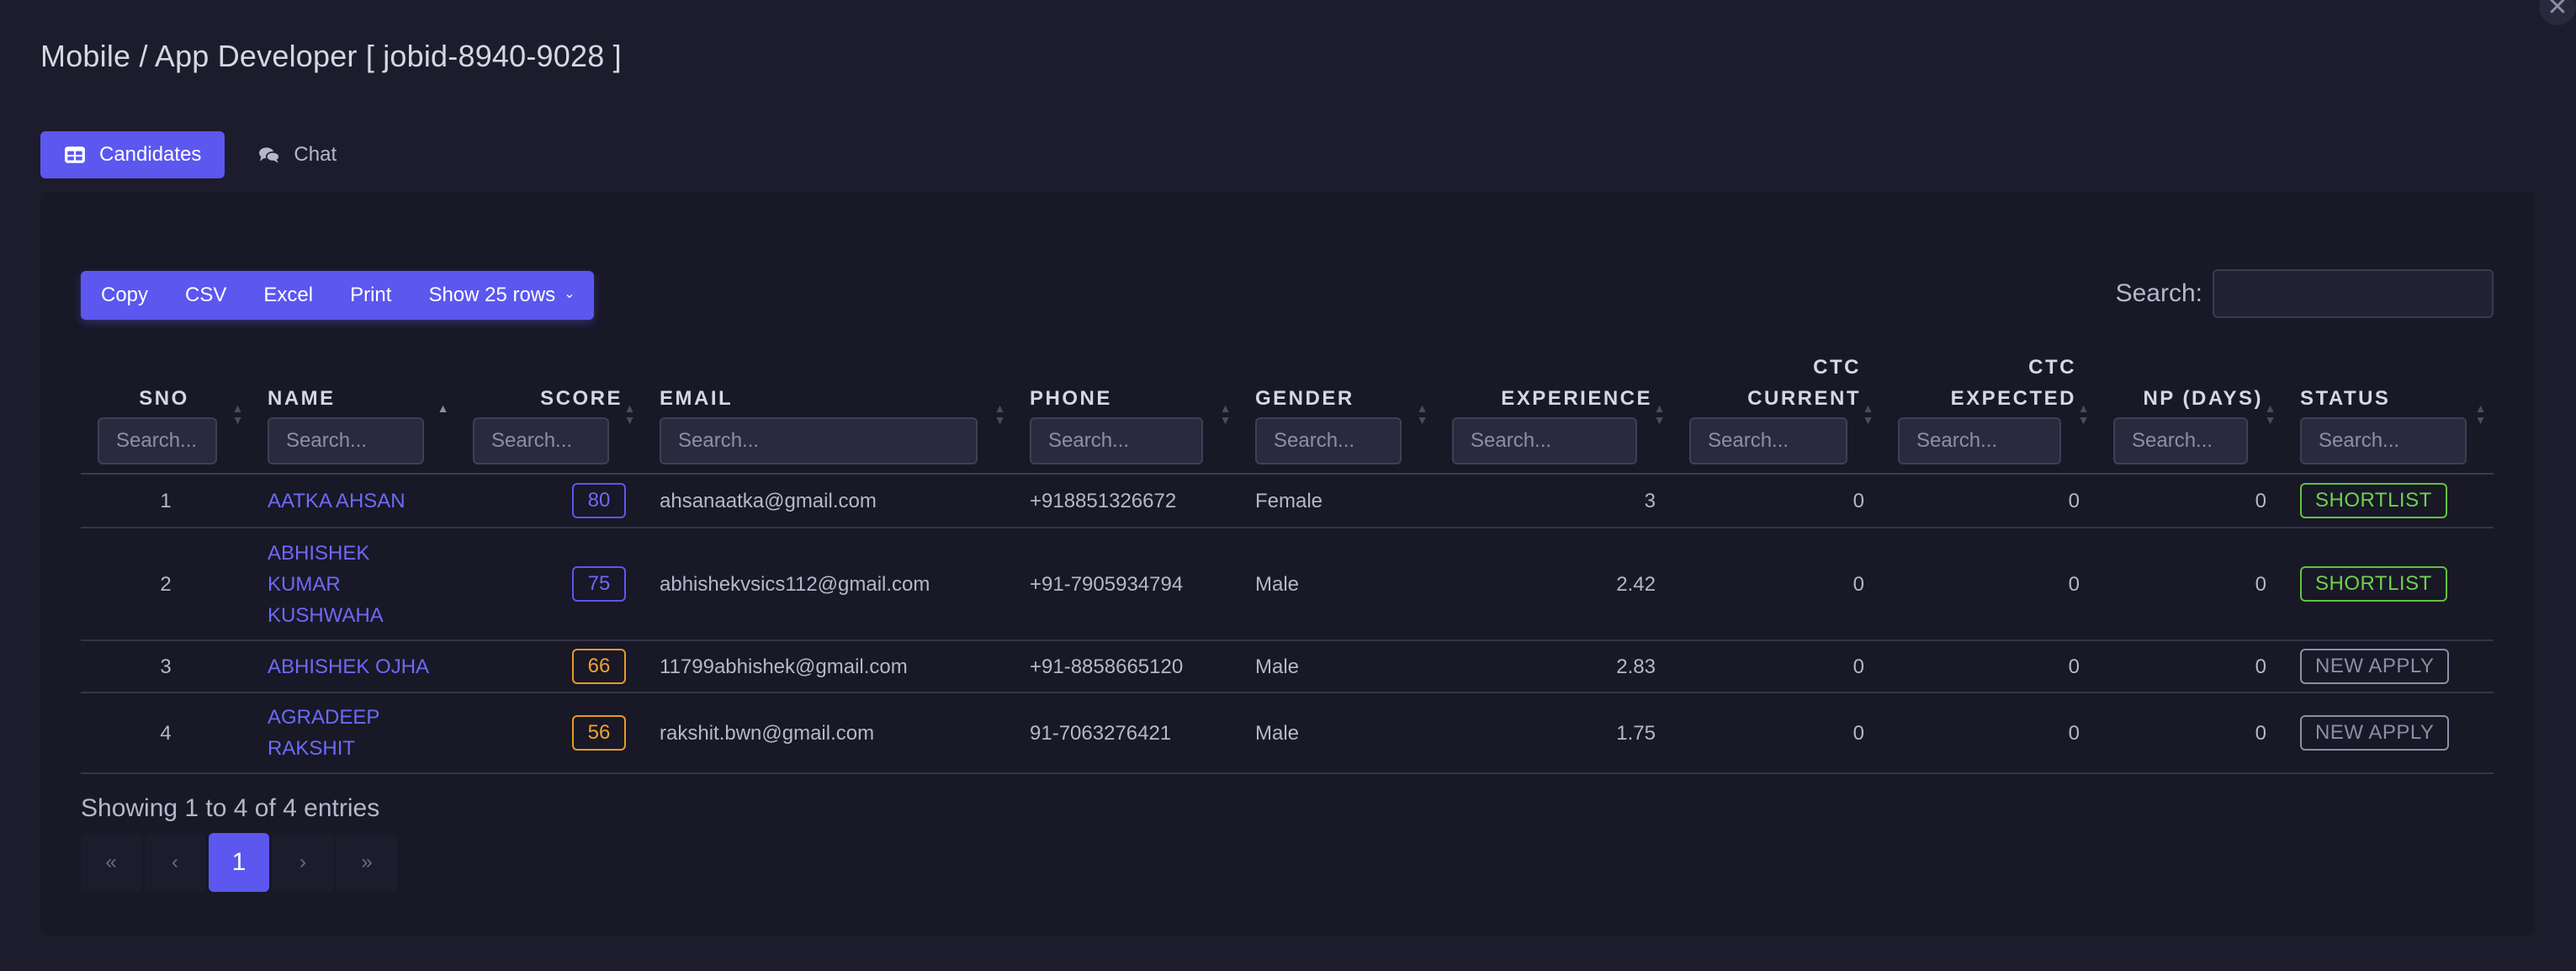  What do you see at coordinates (2353, 293) in the screenshot?
I see `search-input` at bounding box center [2353, 293].